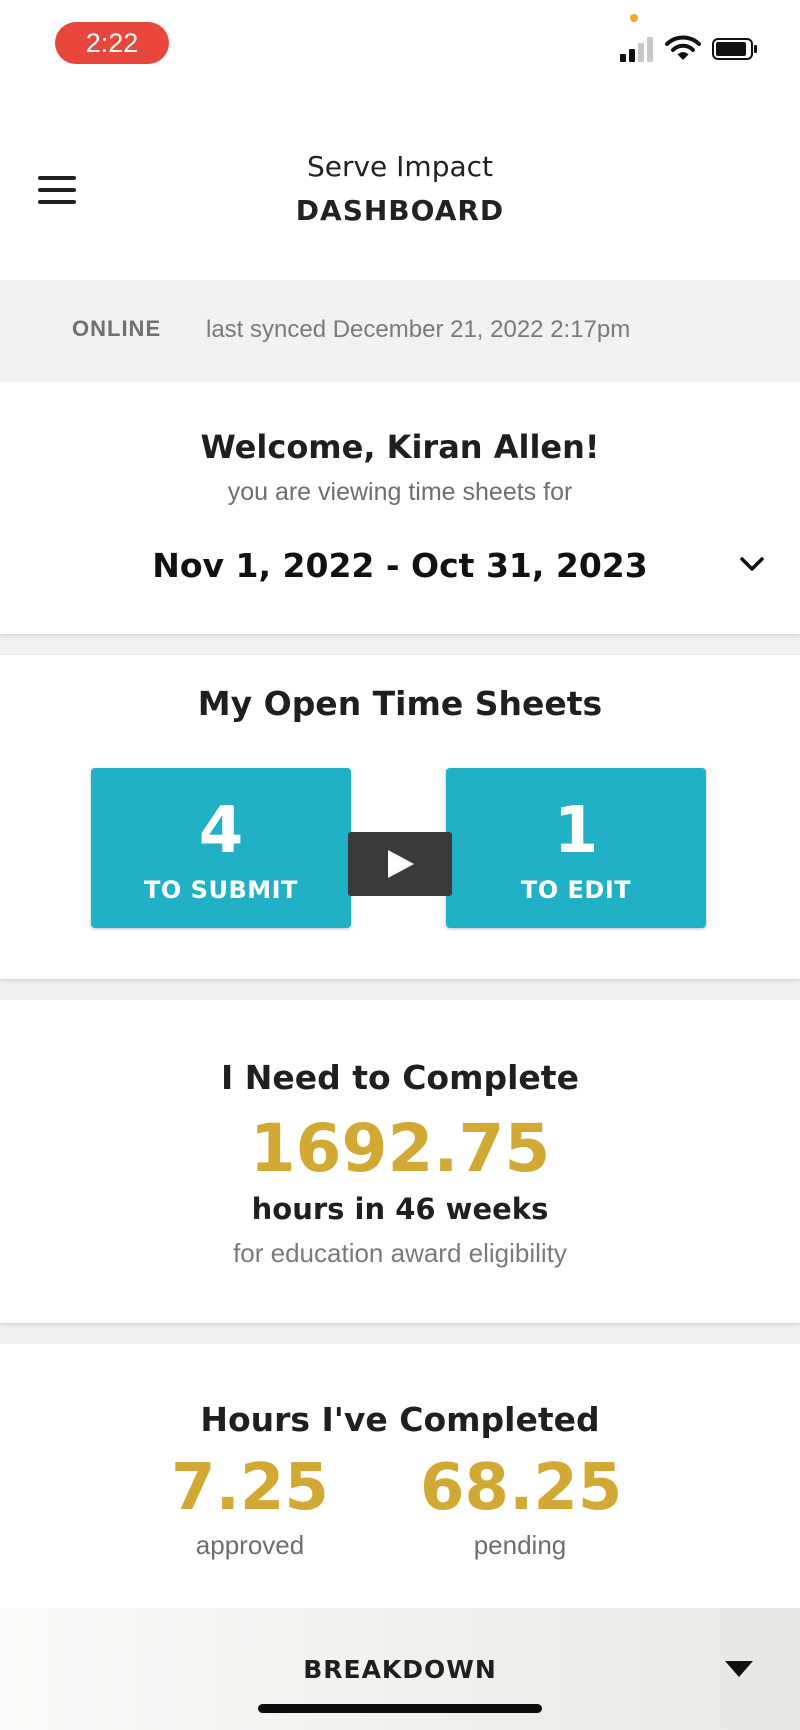 This screenshot has height=1730, width=800. I want to click on to-submit-count: 4, so click(221, 831).